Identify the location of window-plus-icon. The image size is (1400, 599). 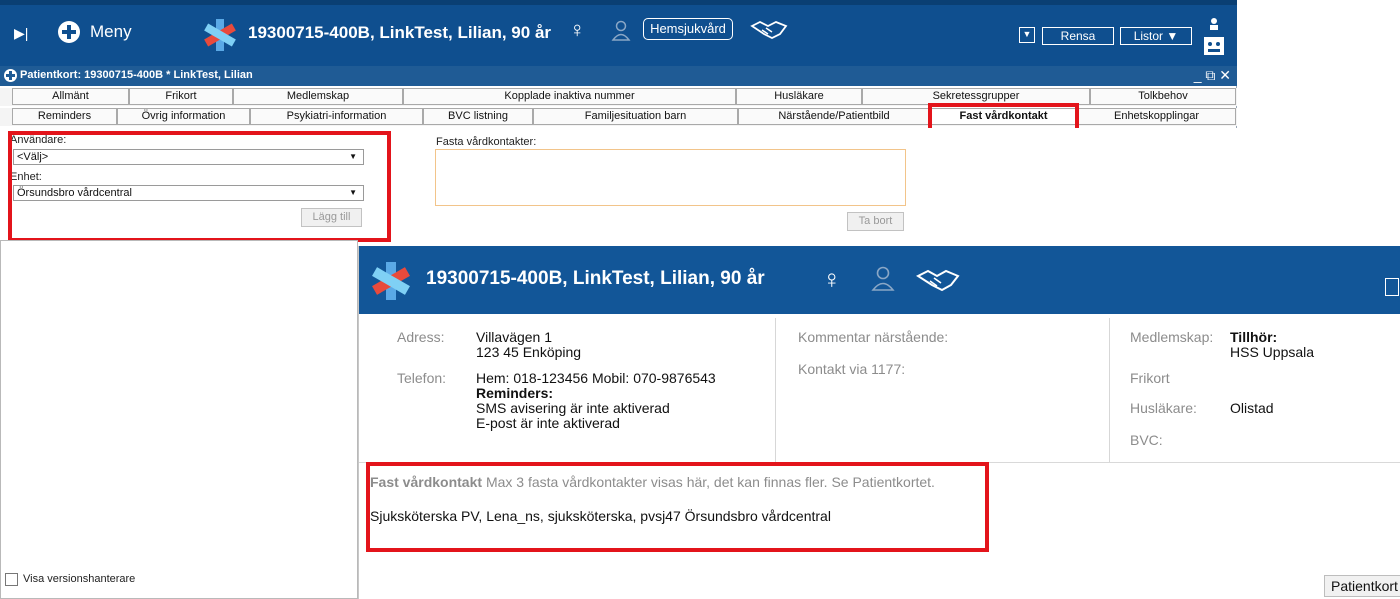
(10, 75).